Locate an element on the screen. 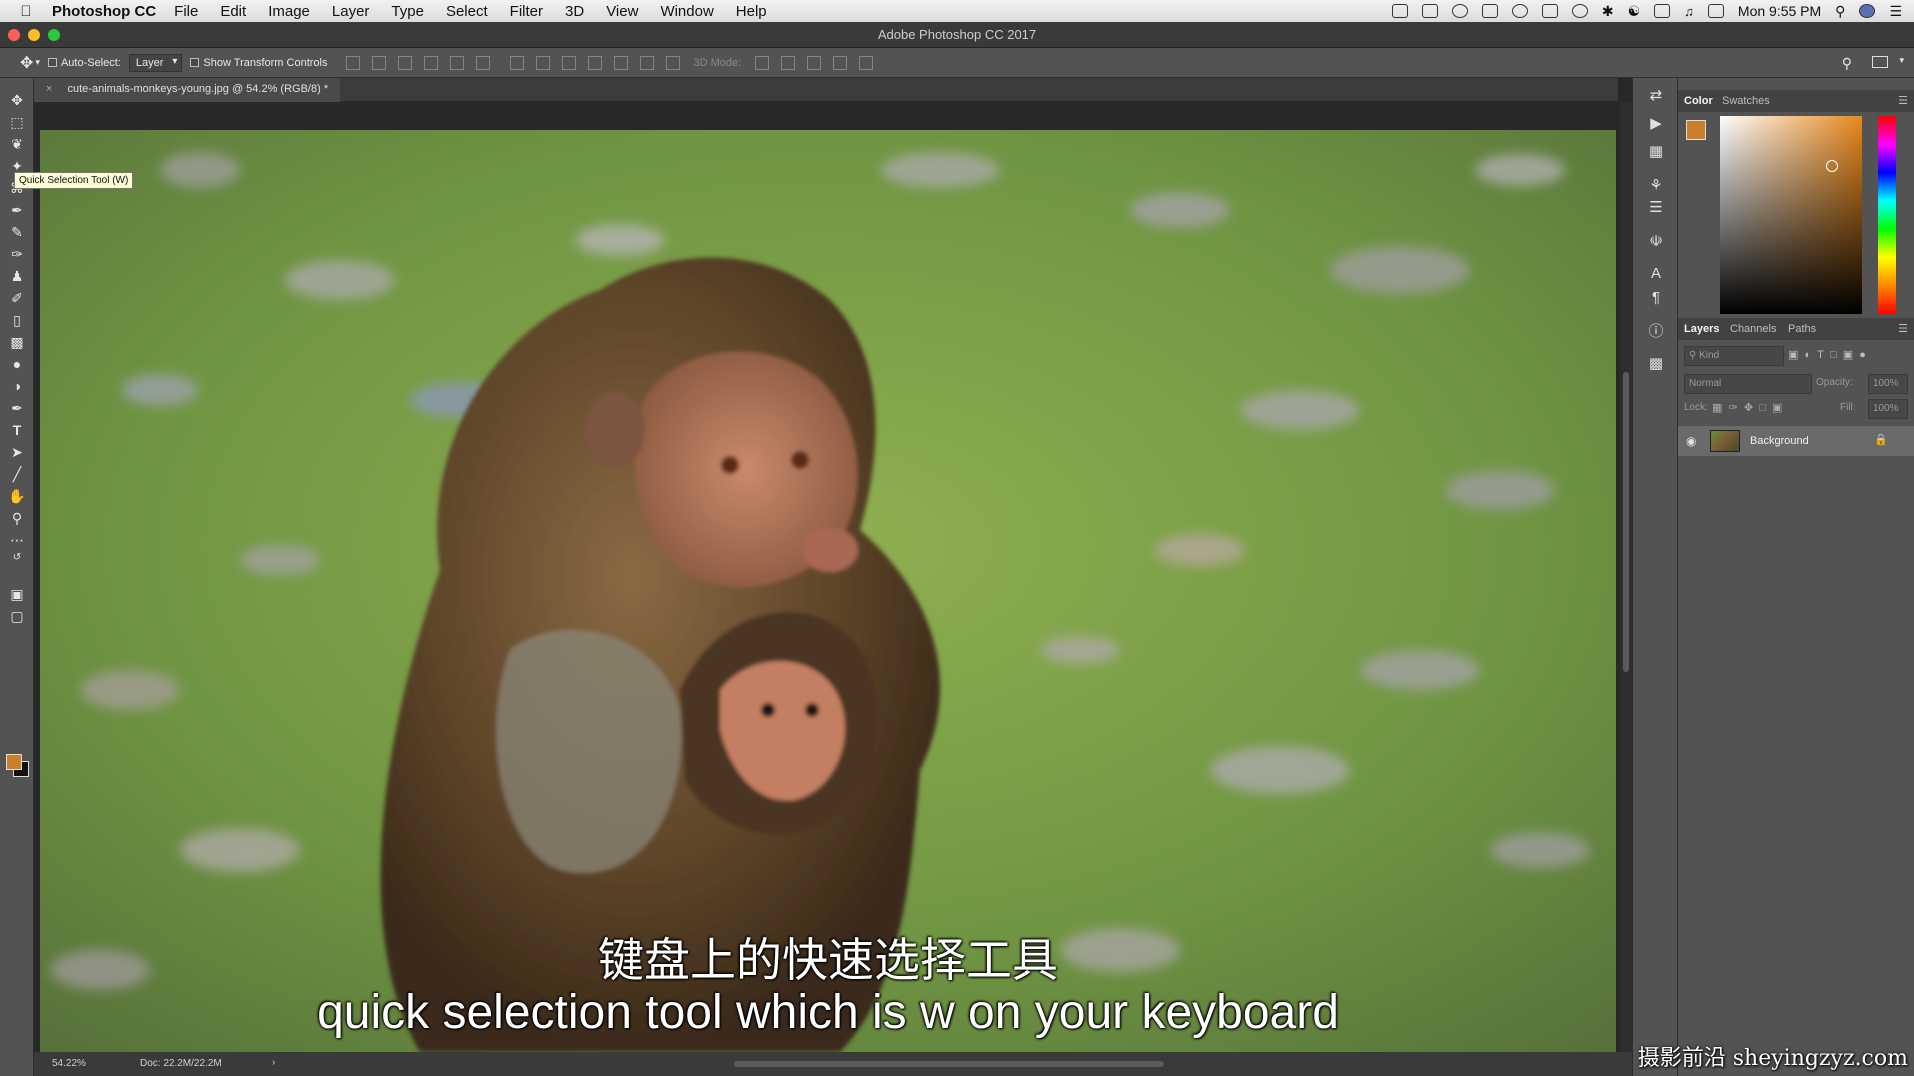 This screenshot has width=1914, height=1076. menu-type: Type is located at coordinates (407, 11).